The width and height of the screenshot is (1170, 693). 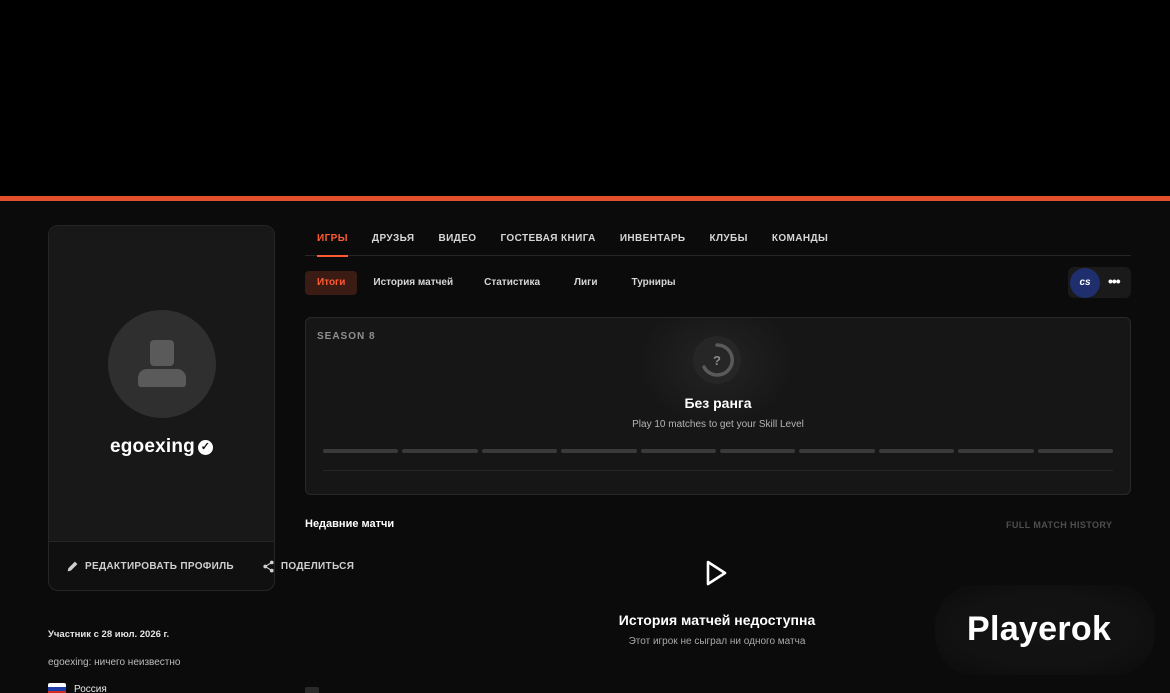 I want to click on tab-video: ВИДЕО, so click(x=457, y=244).